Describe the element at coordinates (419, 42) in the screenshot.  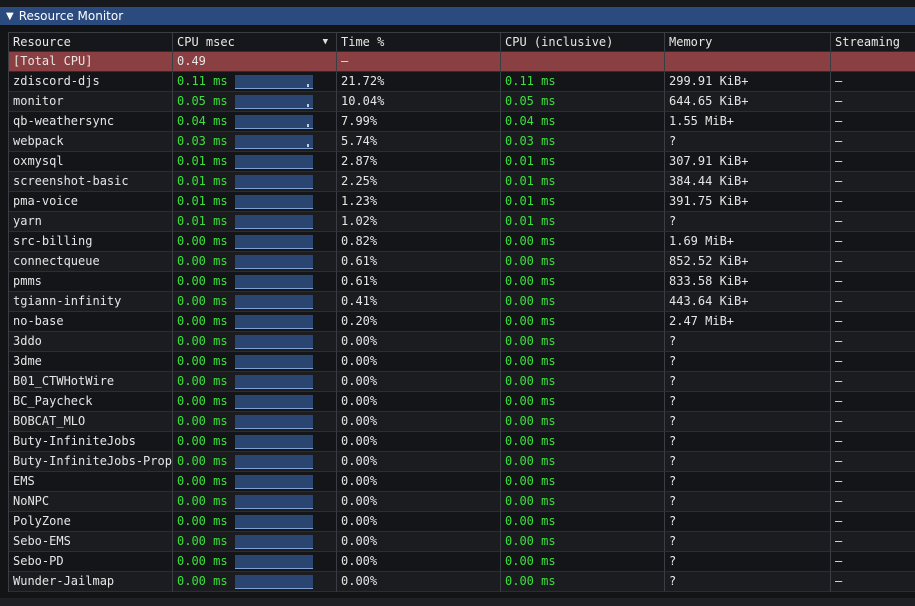
I see `column-header-time: Time %` at that location.